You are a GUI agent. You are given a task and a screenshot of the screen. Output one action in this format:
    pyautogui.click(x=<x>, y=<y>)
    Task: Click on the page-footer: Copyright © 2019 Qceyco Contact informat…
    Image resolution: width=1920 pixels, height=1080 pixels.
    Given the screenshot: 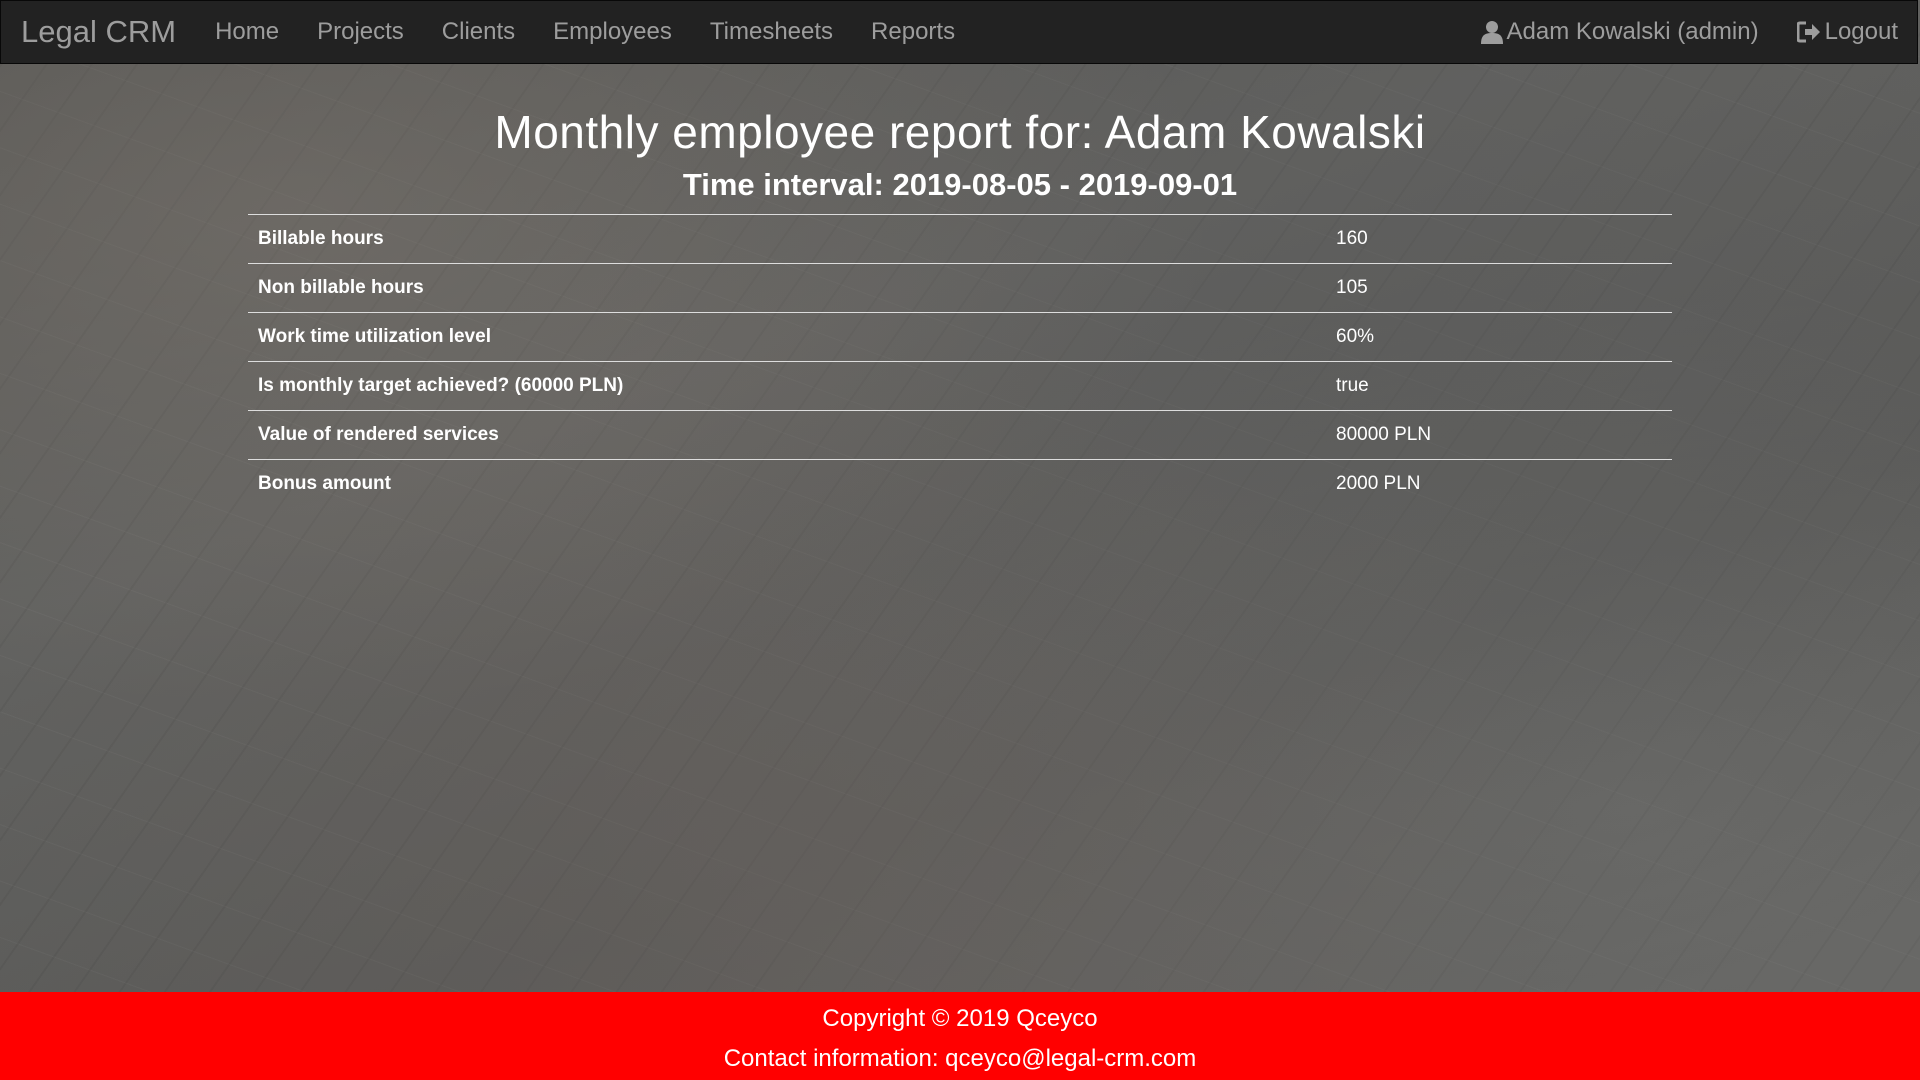 What is the action you would take?
    pyautogui.click(x=960, y=1036)
    